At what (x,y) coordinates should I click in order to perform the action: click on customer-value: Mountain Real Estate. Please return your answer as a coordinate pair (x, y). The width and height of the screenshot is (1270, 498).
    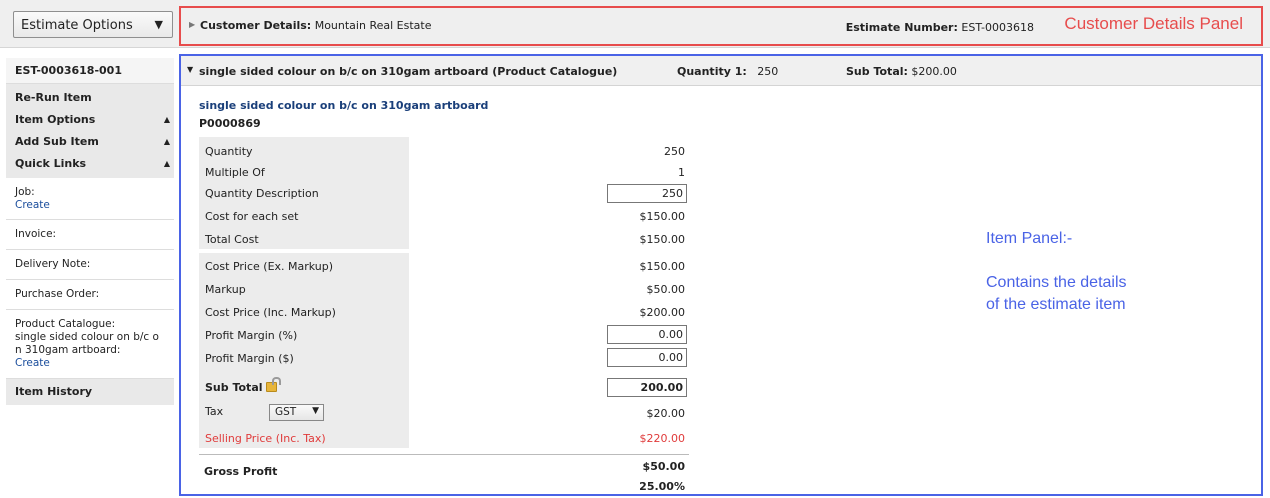
    Looking at the image, I should click on (373, 25).